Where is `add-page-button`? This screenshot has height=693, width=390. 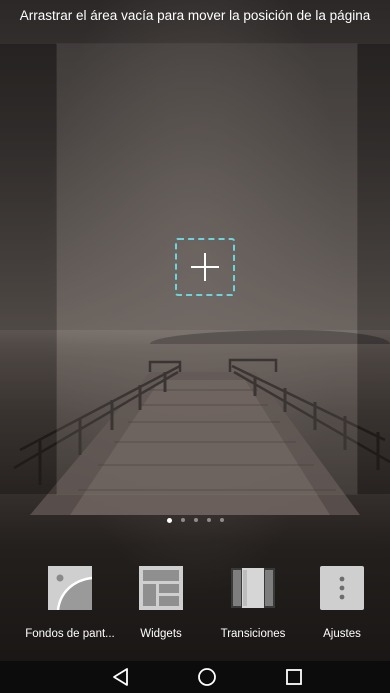 add-page-button is located at coordinates (205, 267).